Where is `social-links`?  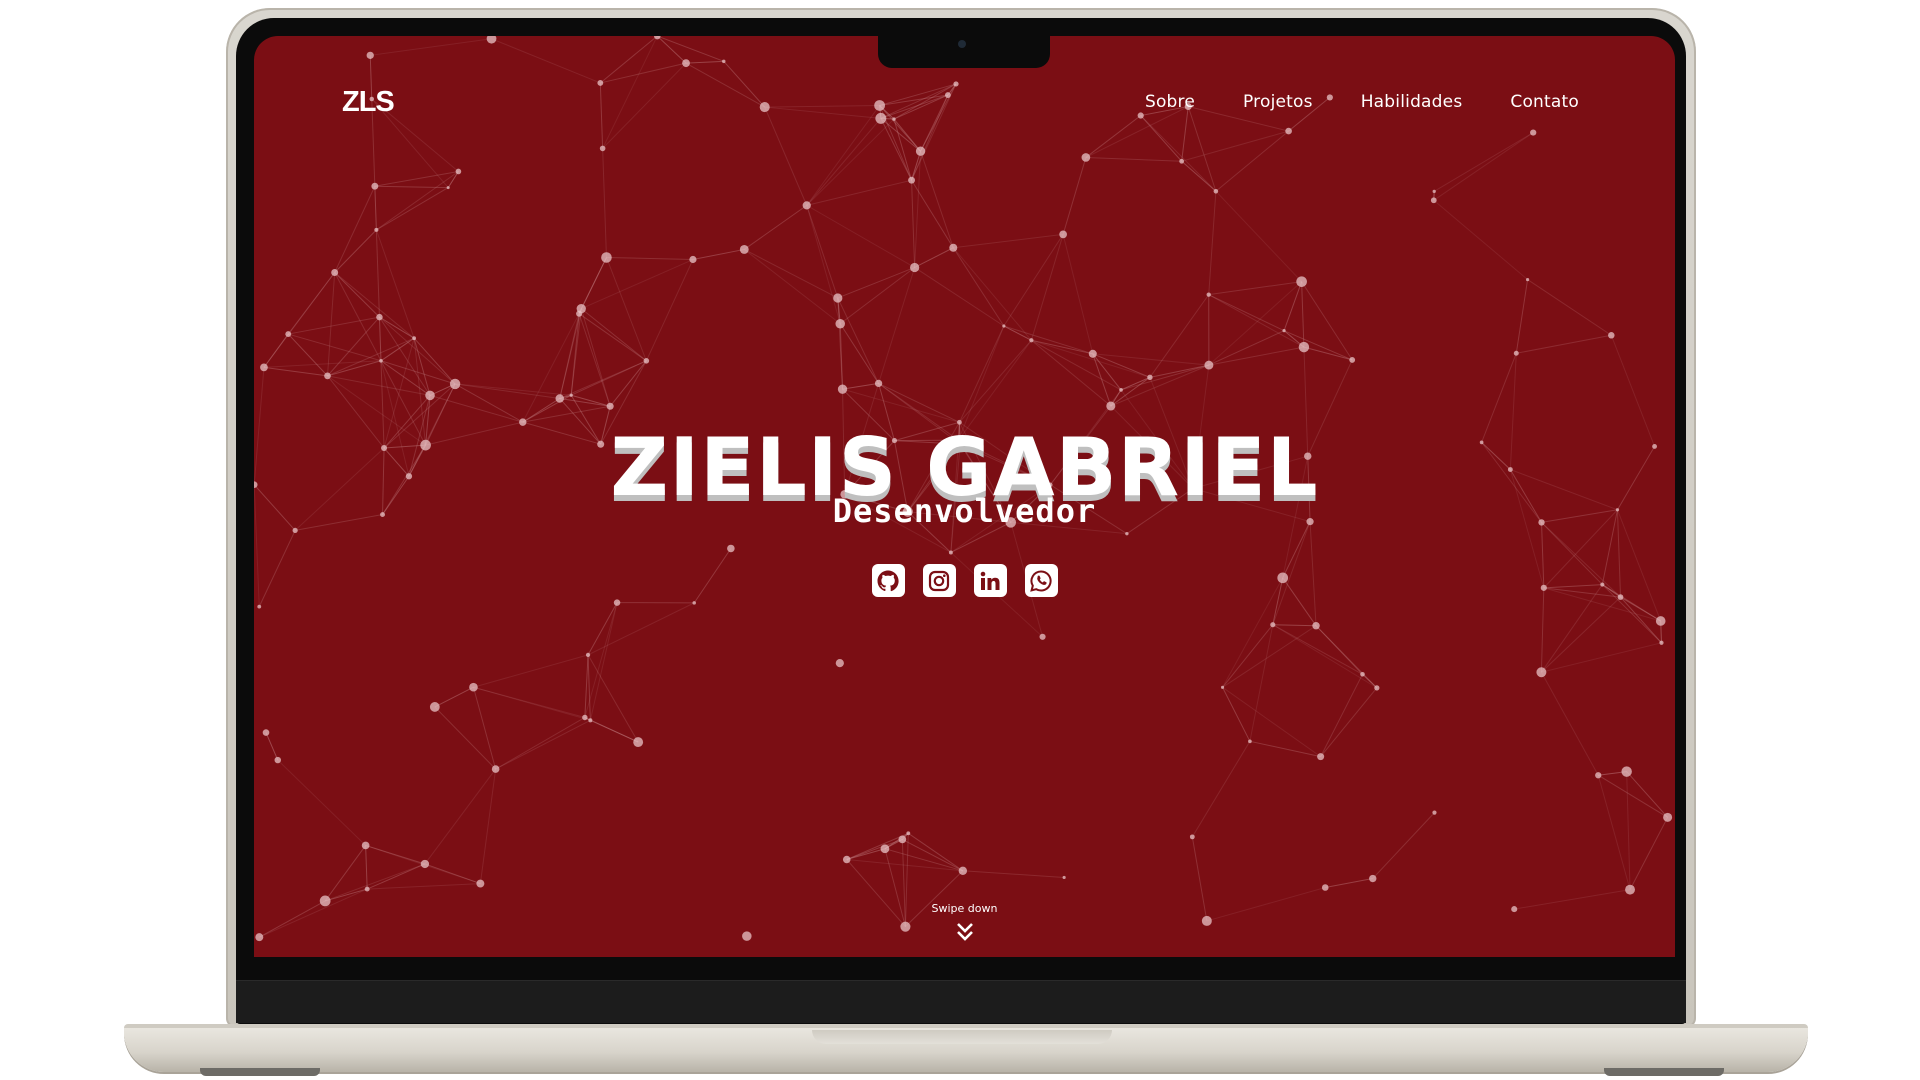 social-links is located at coordinates (964, 580).